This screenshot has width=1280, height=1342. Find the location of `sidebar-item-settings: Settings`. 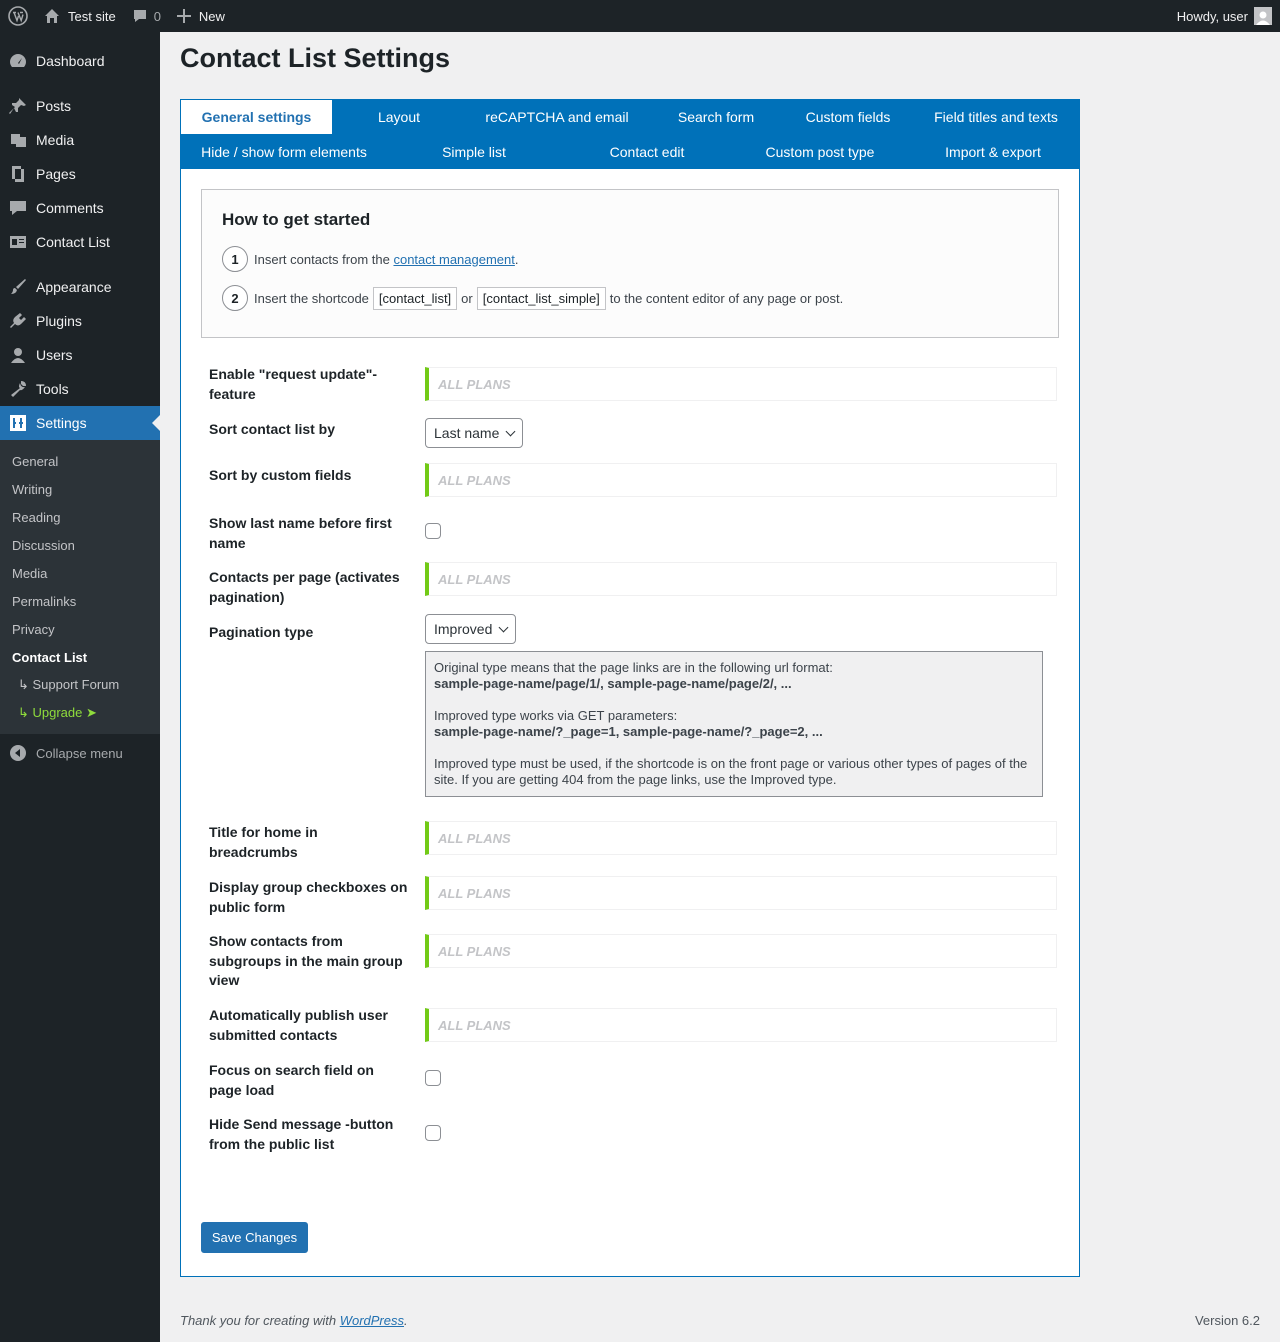

sidebar-item-settings: Settings is located at coordinates (80, 423).